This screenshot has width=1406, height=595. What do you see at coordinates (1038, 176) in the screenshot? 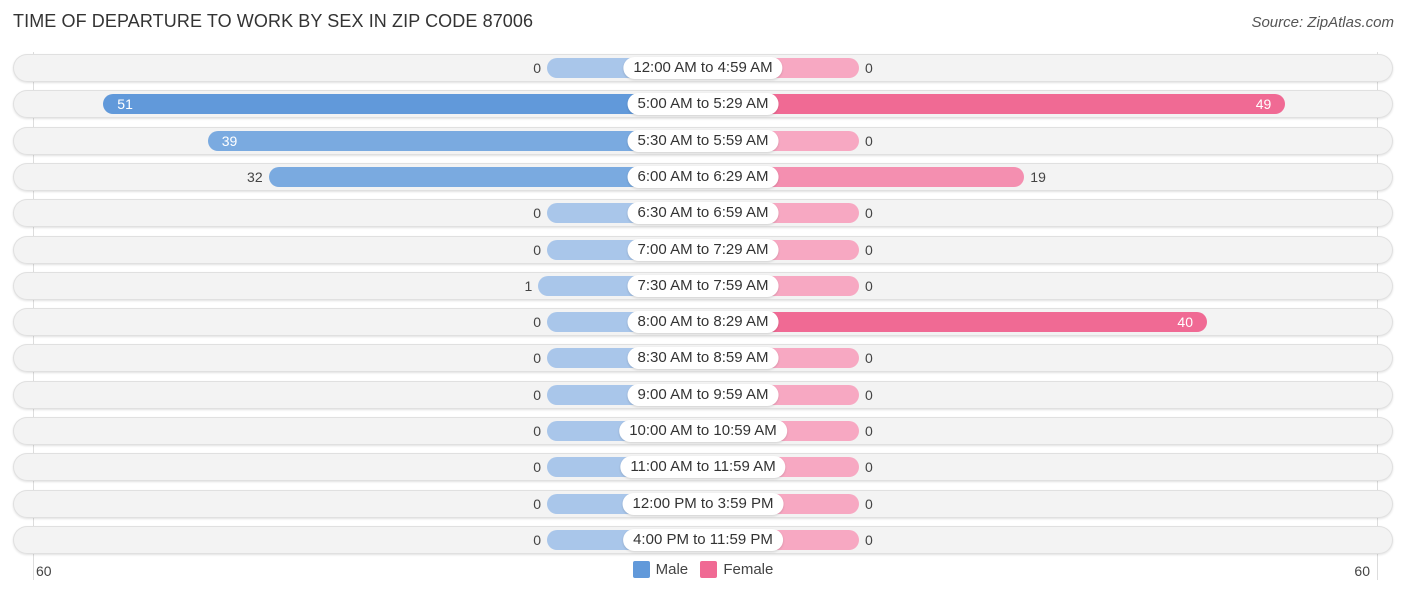
I see `value-label-female: 19` at bounding box center [1038, 176].